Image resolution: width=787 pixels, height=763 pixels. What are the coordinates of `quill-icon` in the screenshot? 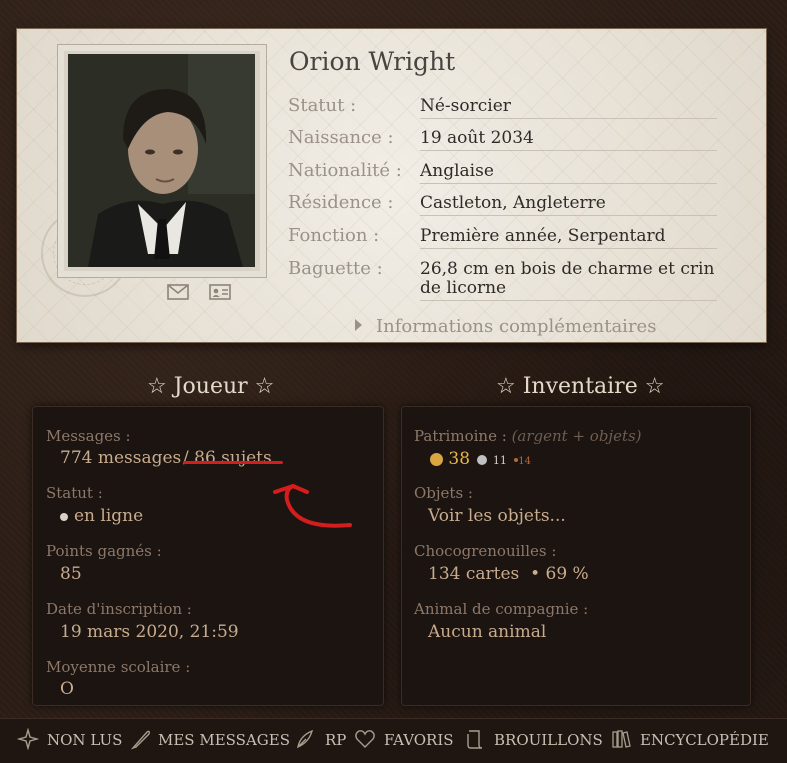 It's located at (140, 740).